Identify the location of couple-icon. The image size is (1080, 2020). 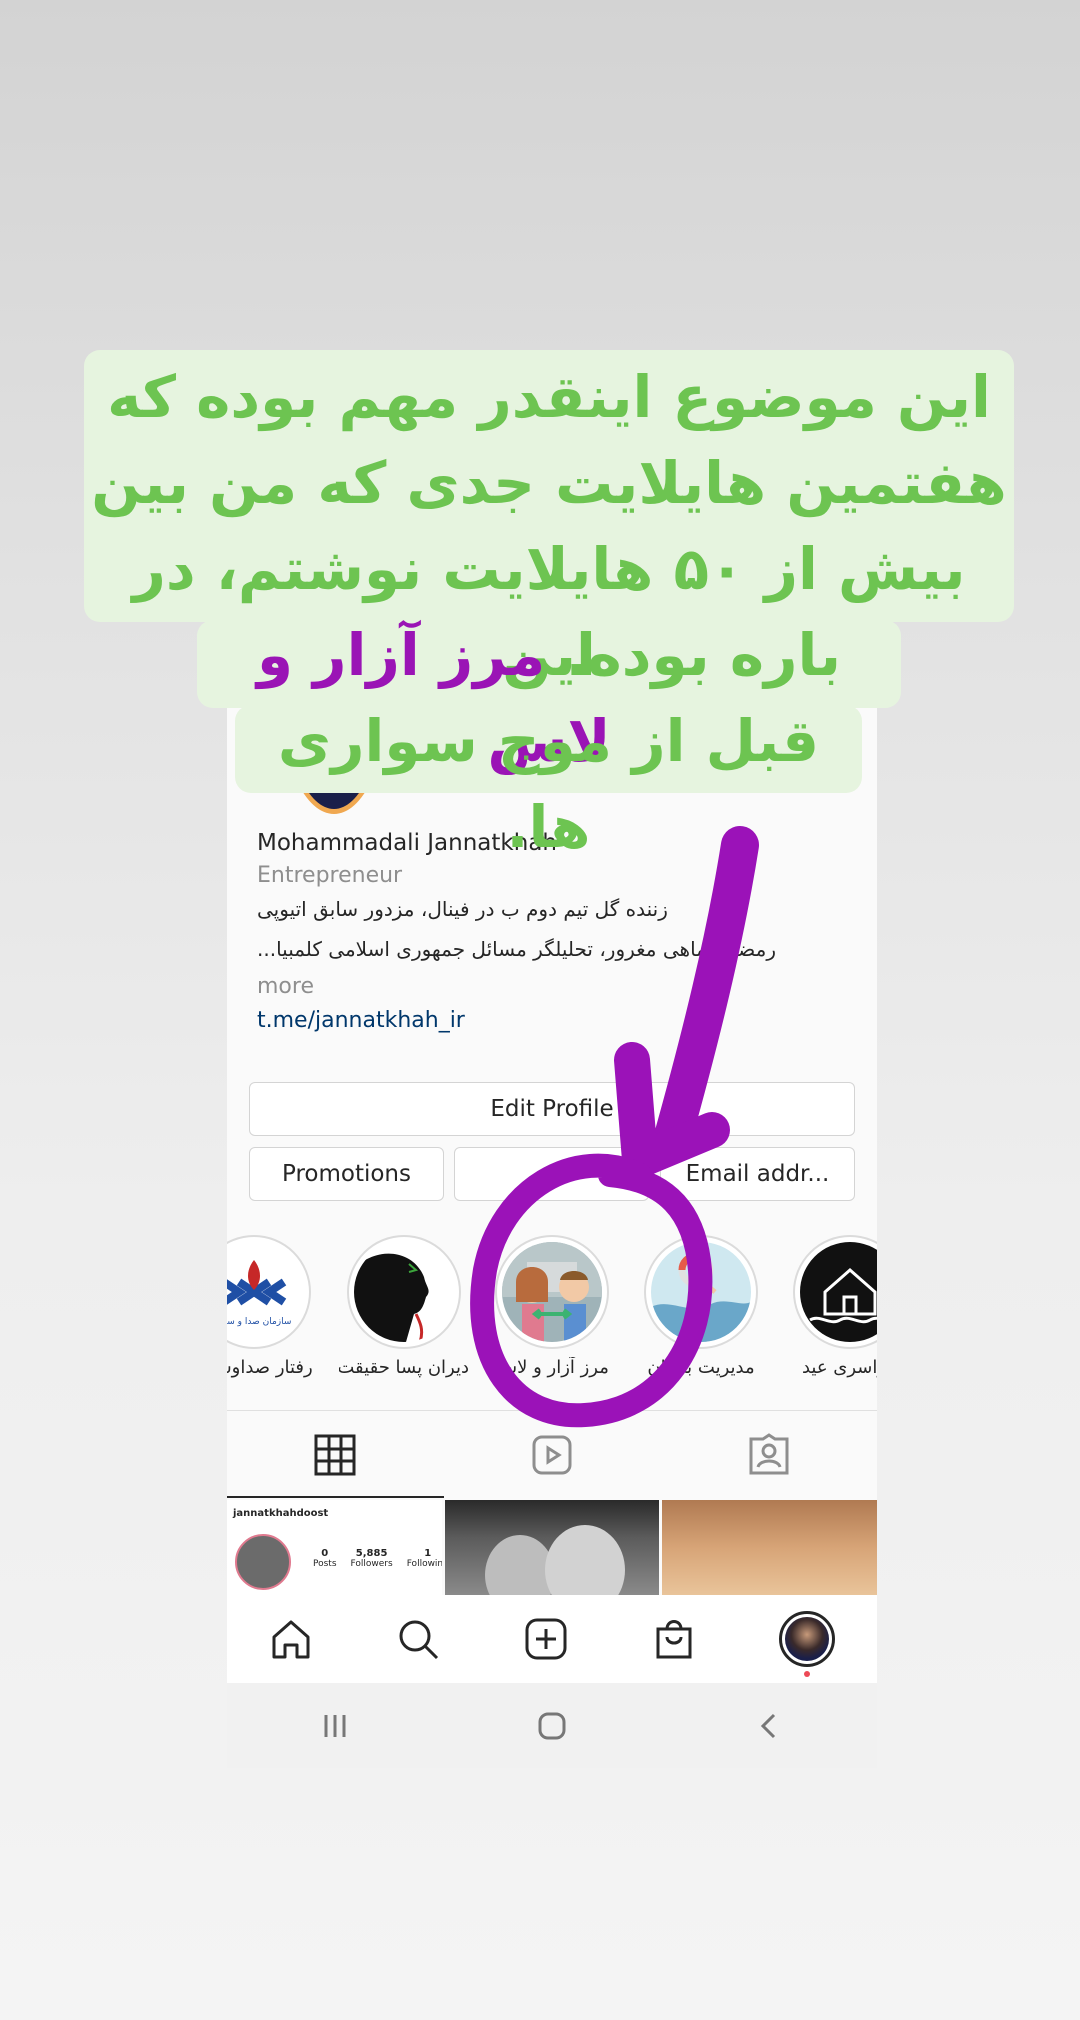
(552, 1292).